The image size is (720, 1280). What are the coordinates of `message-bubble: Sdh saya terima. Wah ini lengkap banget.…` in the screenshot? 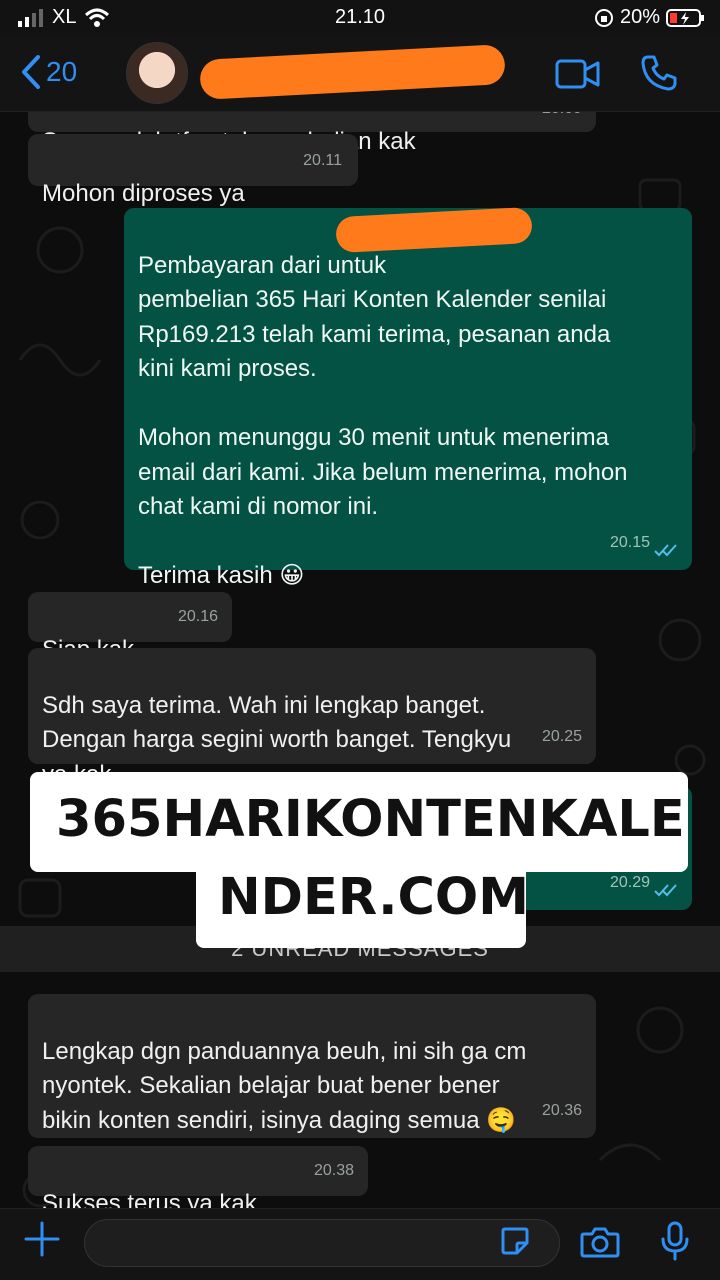 It's located at (312, 718).